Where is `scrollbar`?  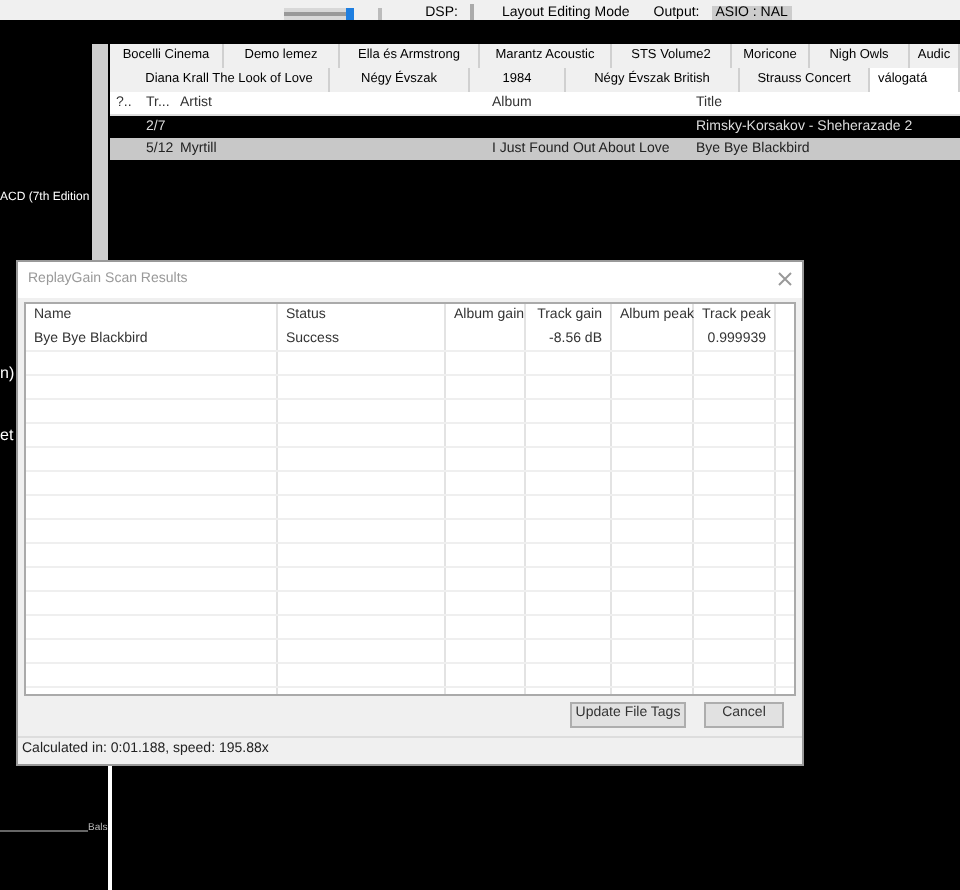
scrollbar is located at coordinates (100, 154).